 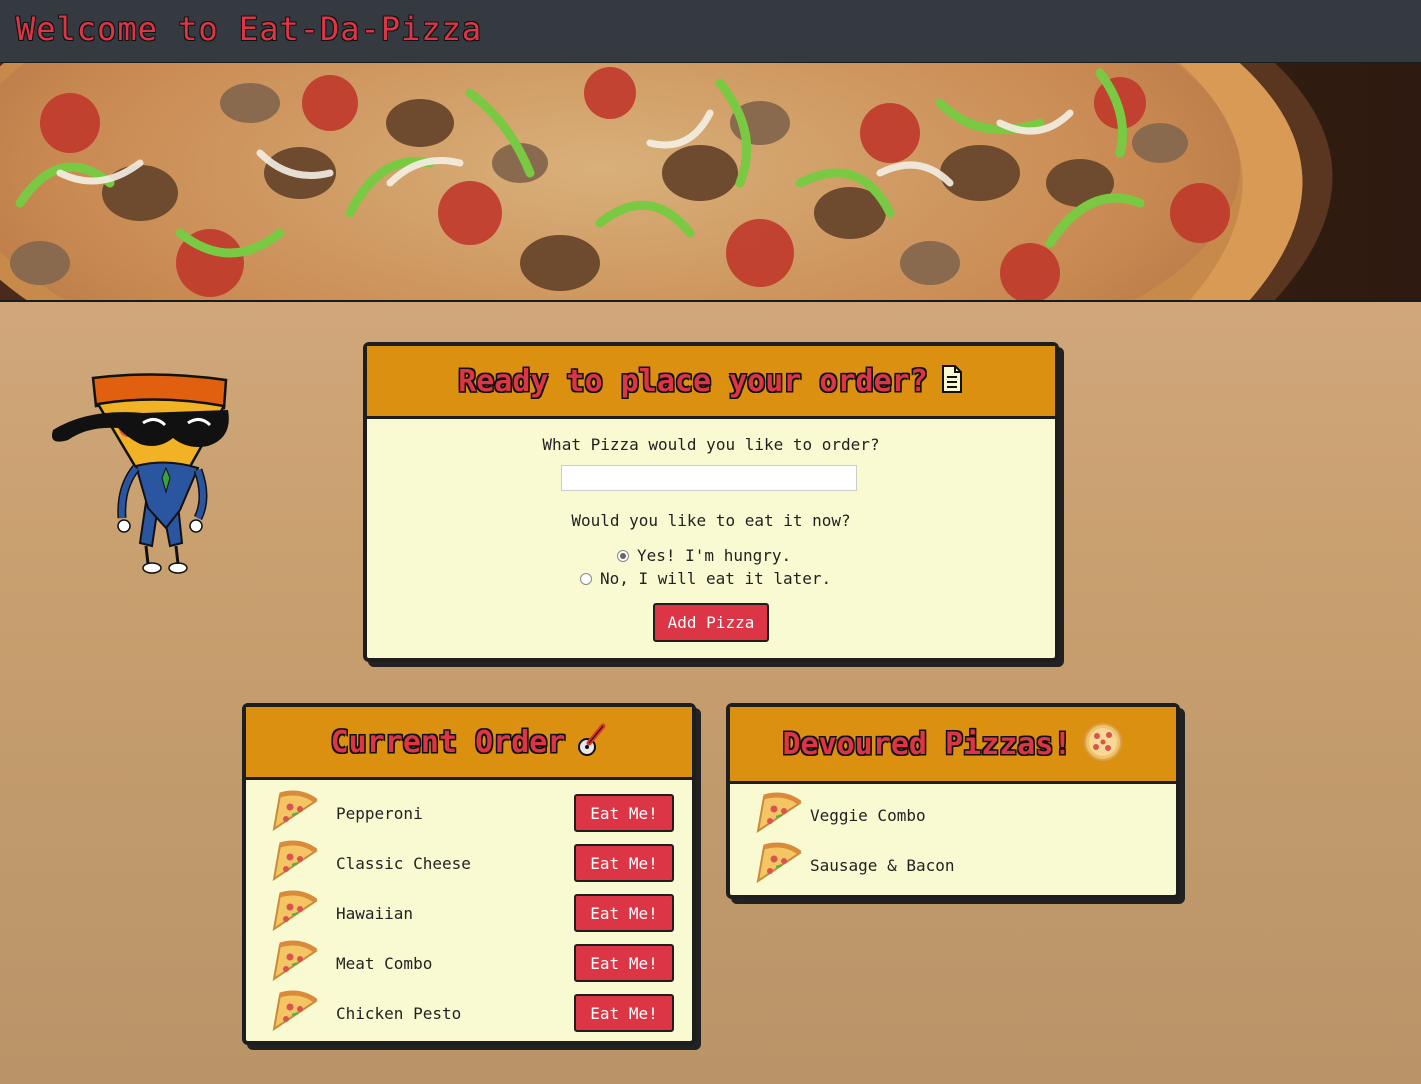 I want to click on navbar-brand: Welcome to Eat-Da-Pizza, so click(x=249, y=29).